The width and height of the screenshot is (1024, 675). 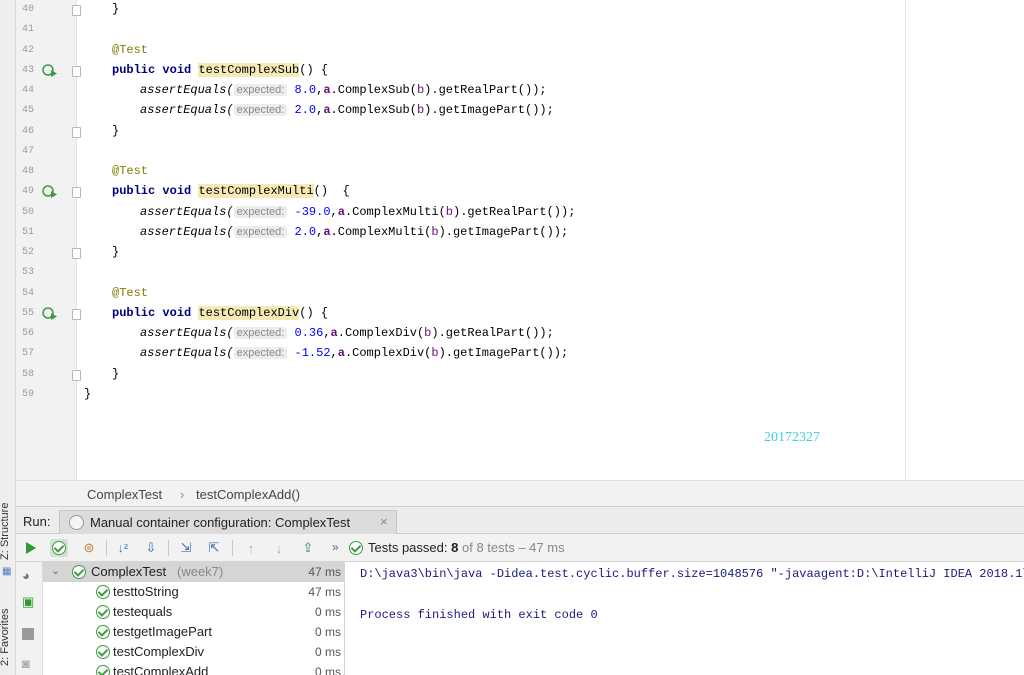 I want to click on method-declaration: public void testComplexSub() {, so click(x=220, y=69).